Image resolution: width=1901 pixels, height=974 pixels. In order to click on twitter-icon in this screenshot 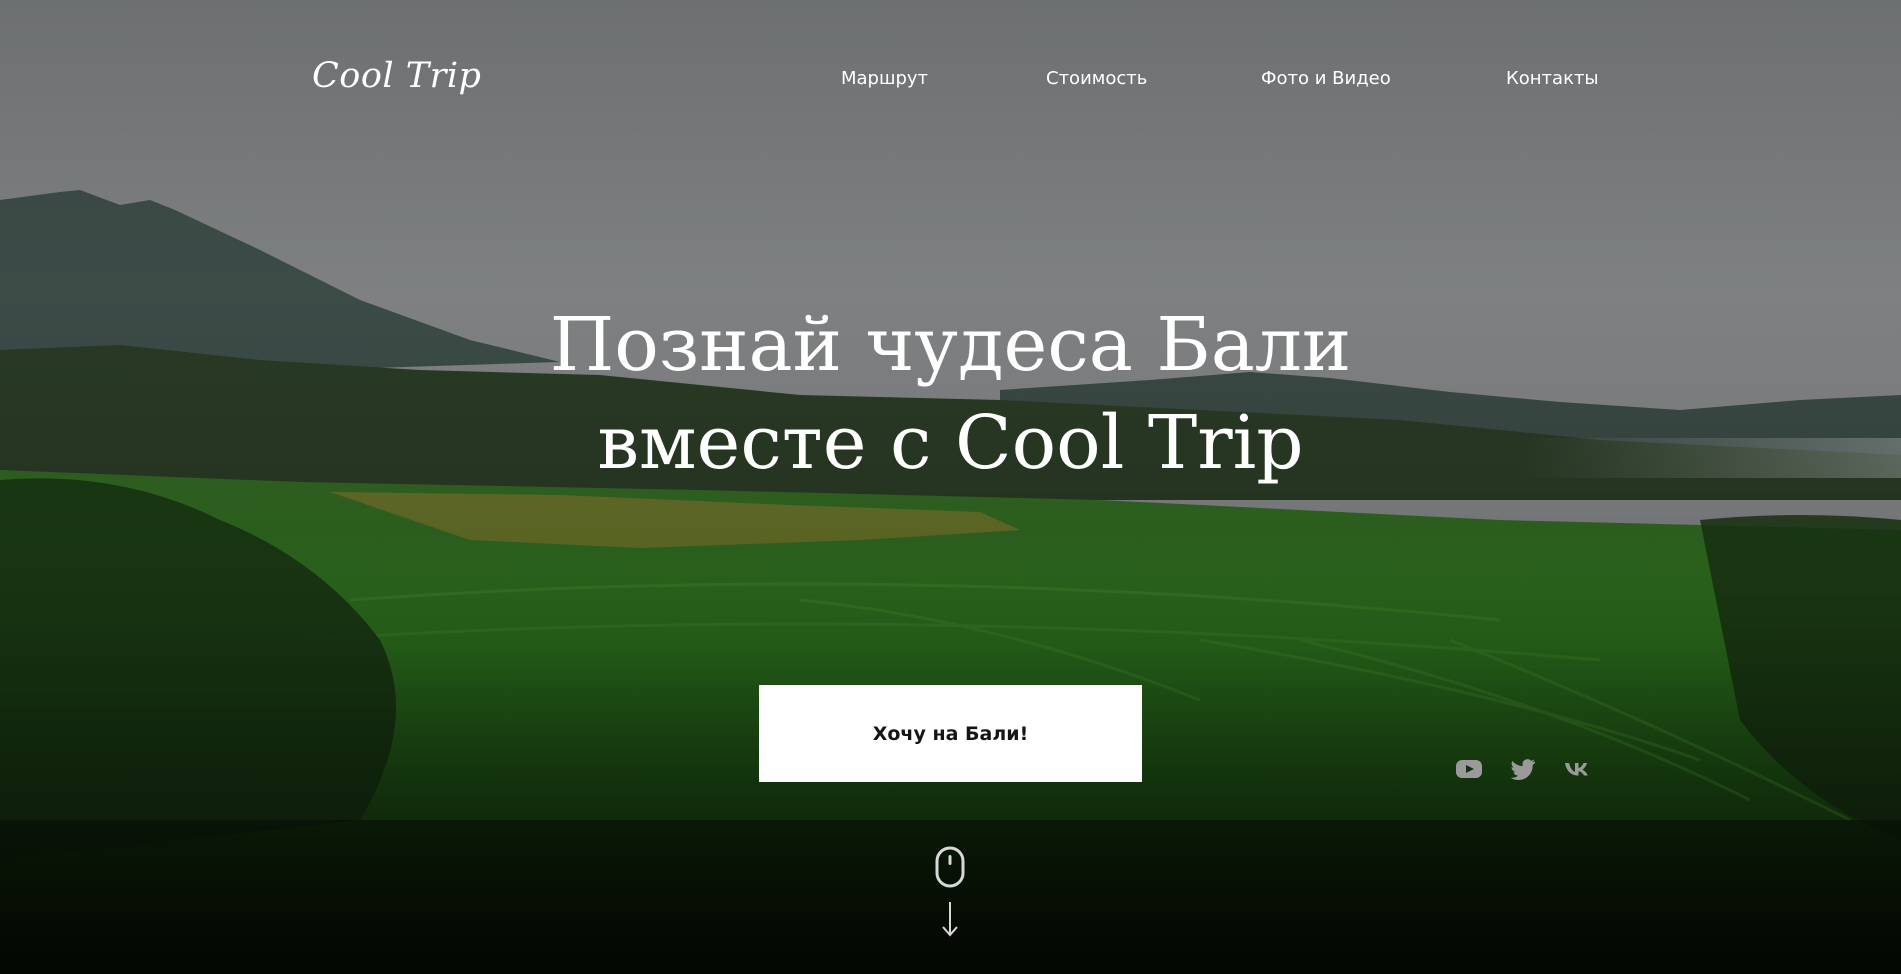, I will do `click(1523, 769)`.